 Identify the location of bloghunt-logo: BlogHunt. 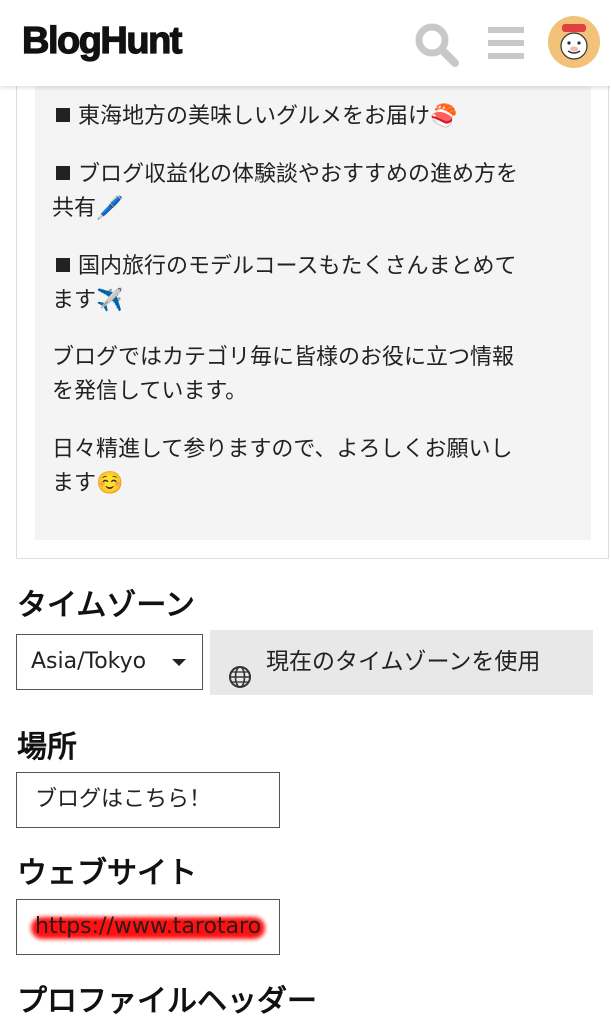
(102, 41).